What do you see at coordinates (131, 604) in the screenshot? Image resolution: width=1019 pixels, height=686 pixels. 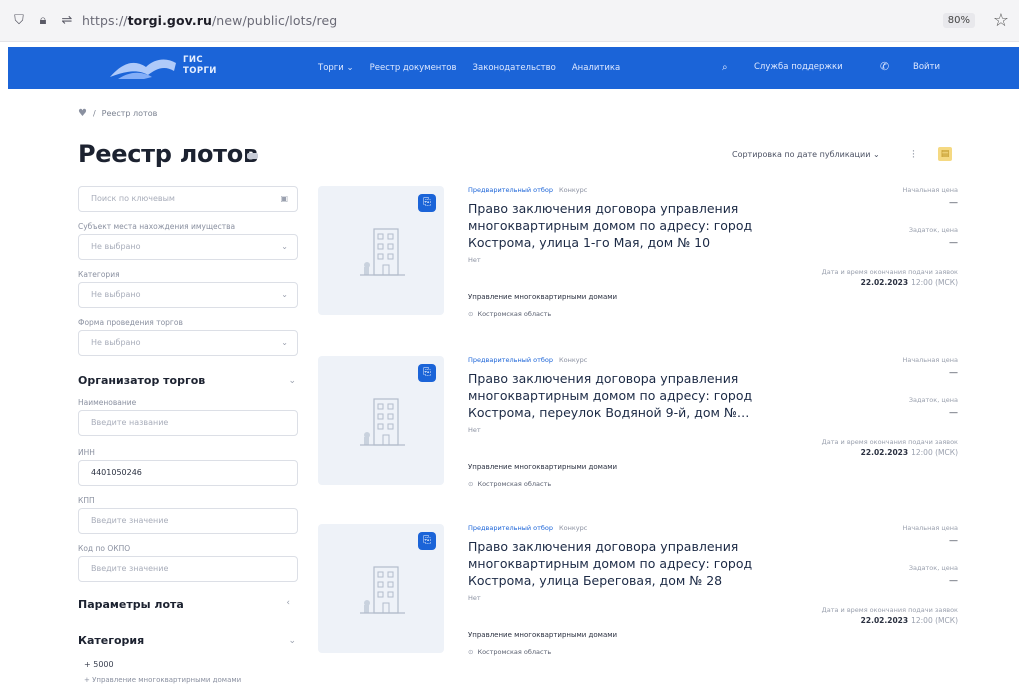 I see `lot-params-title: Параметры лота` at bounding box center [131, 604].